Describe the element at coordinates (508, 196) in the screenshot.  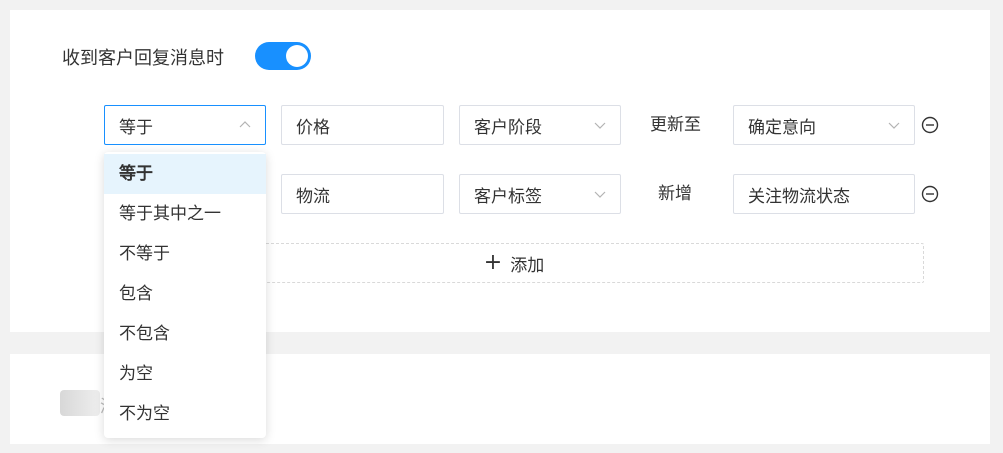
I see `field-value-2: 客户标签` at that location.